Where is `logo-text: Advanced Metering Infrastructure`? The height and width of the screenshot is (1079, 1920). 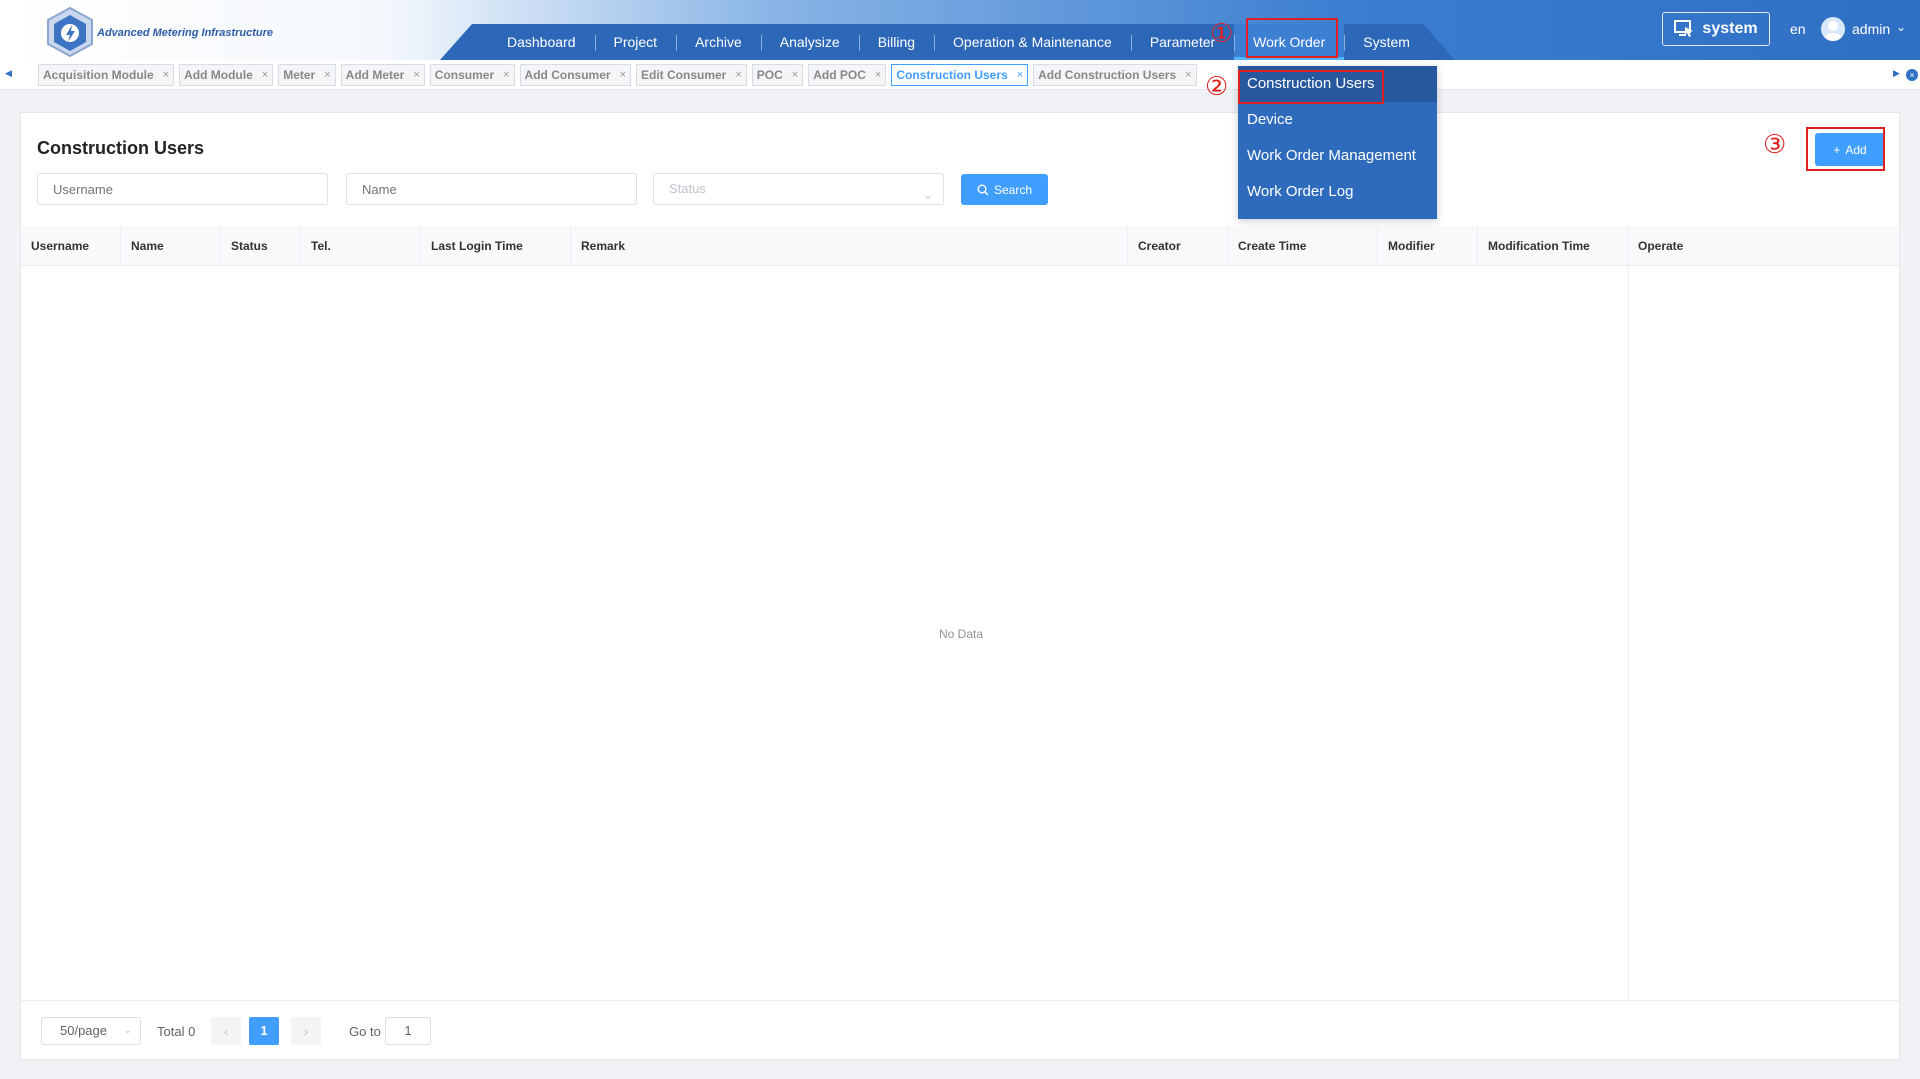 logo-text: Advanced Metering Infrastructure is located at coordinates (185, 33).